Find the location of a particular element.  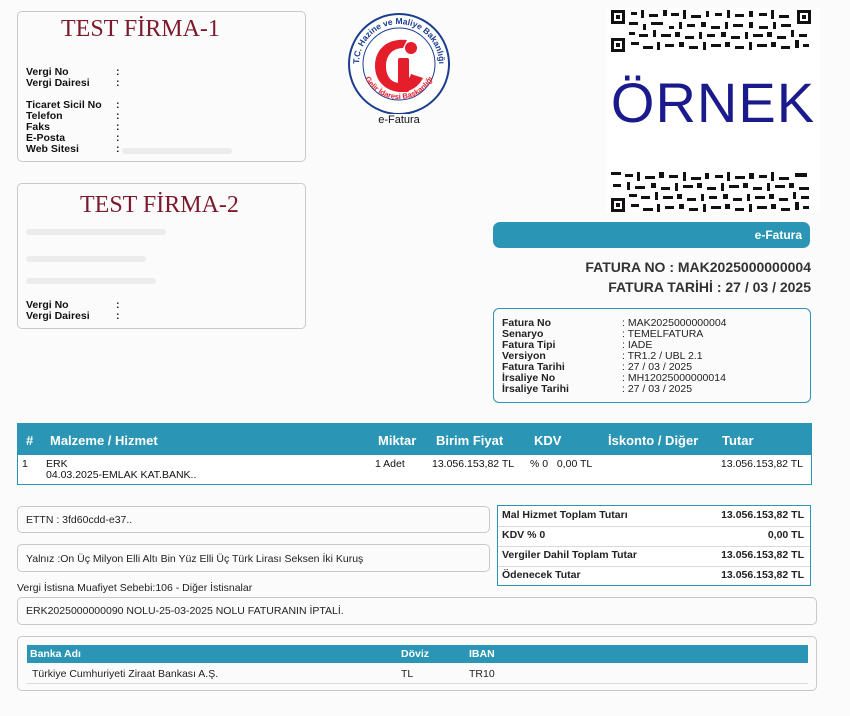

bank-col-name: Banka Adı is located at coordinates (55, 654).